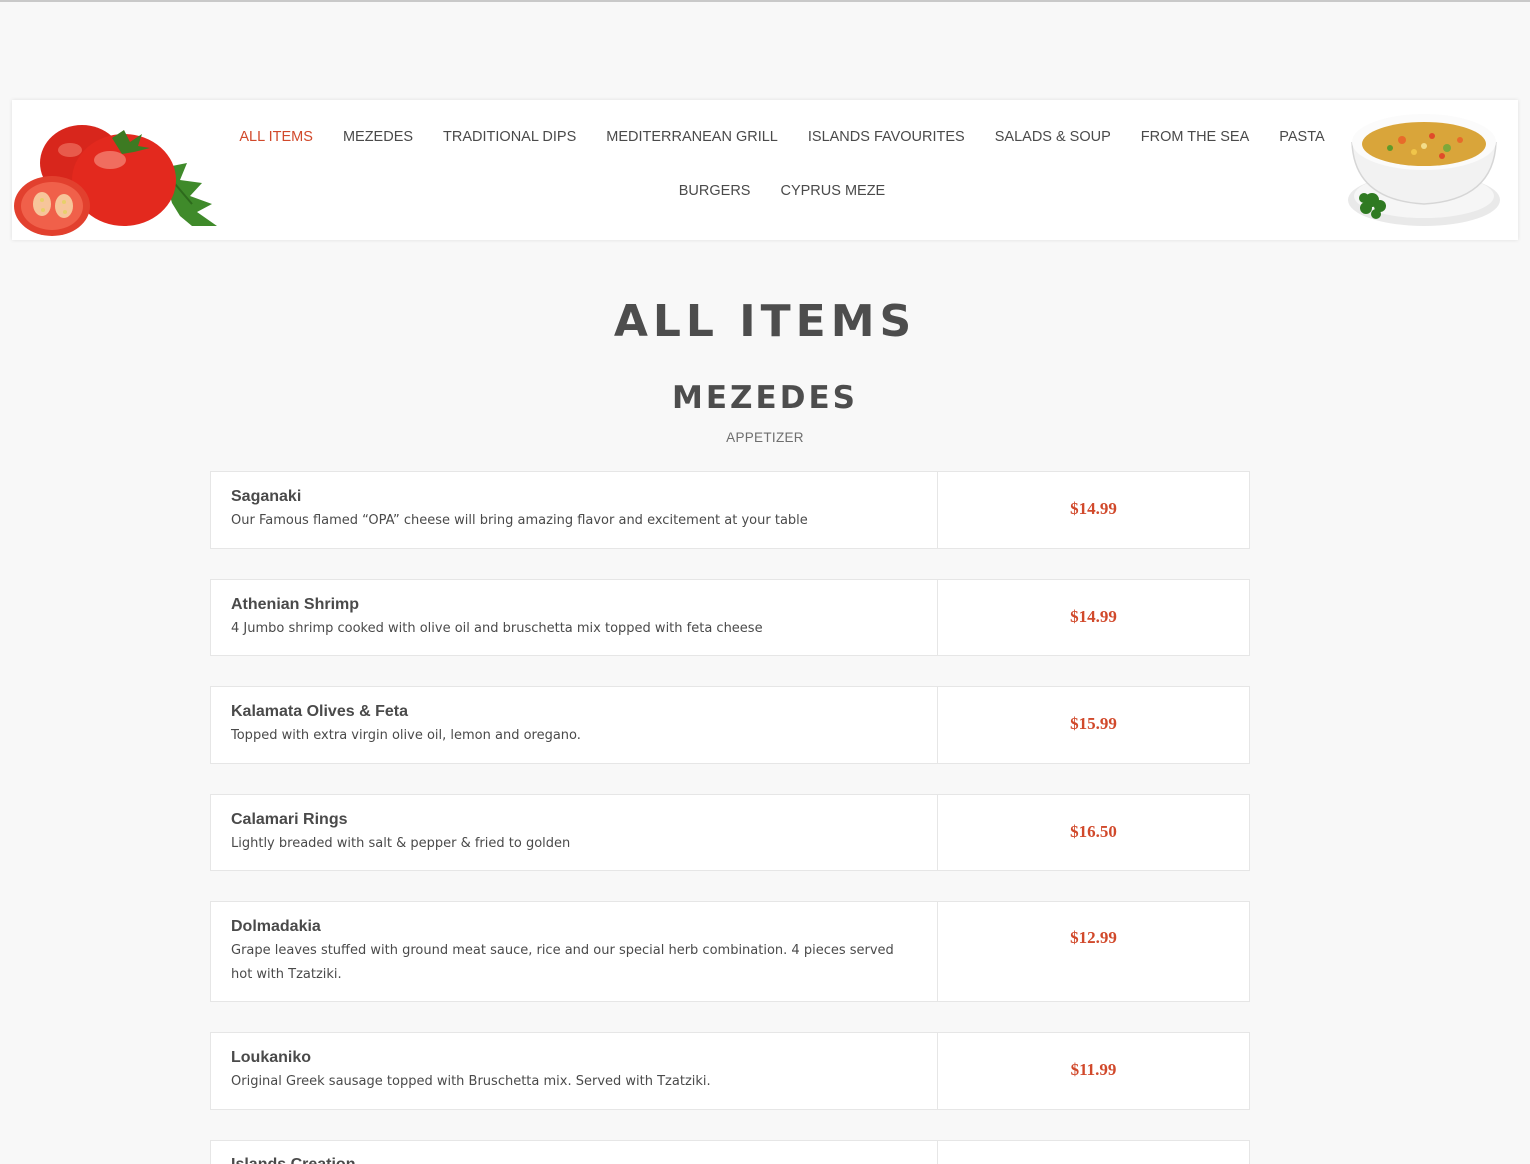 This screenshot has height=1164, width=1530. What do you see at coordinates (319, 711) in the screenshot?
I see `menu-item-name: Kalamata Olives & Feta` at bounding box center [319, 711].